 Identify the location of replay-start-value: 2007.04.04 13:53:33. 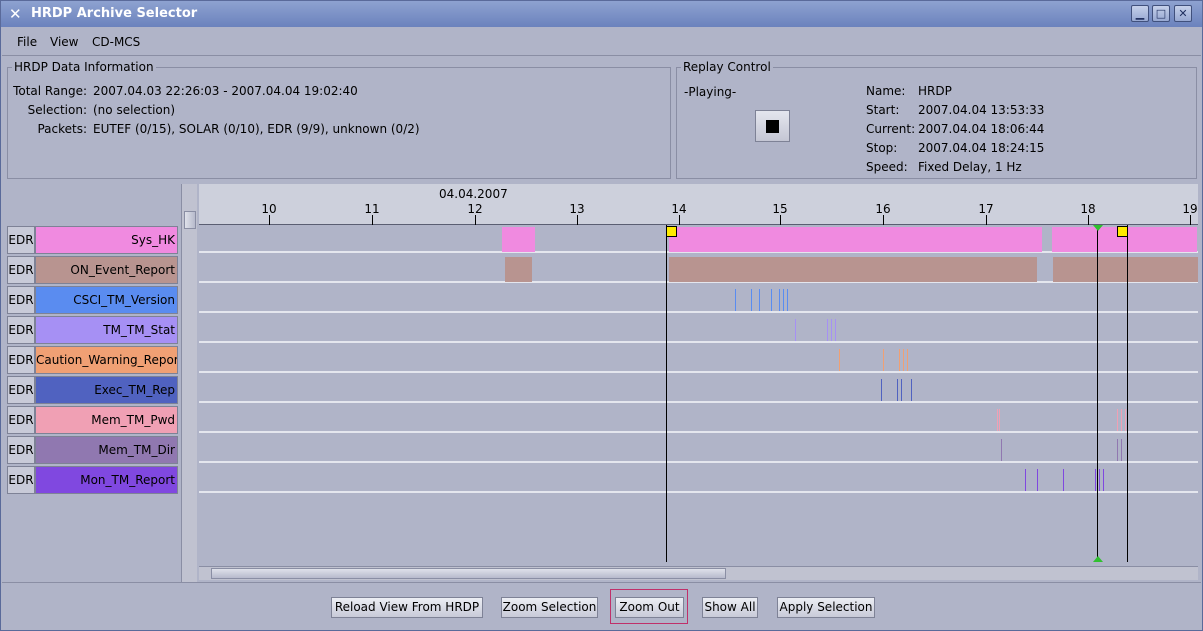
(981, 110).